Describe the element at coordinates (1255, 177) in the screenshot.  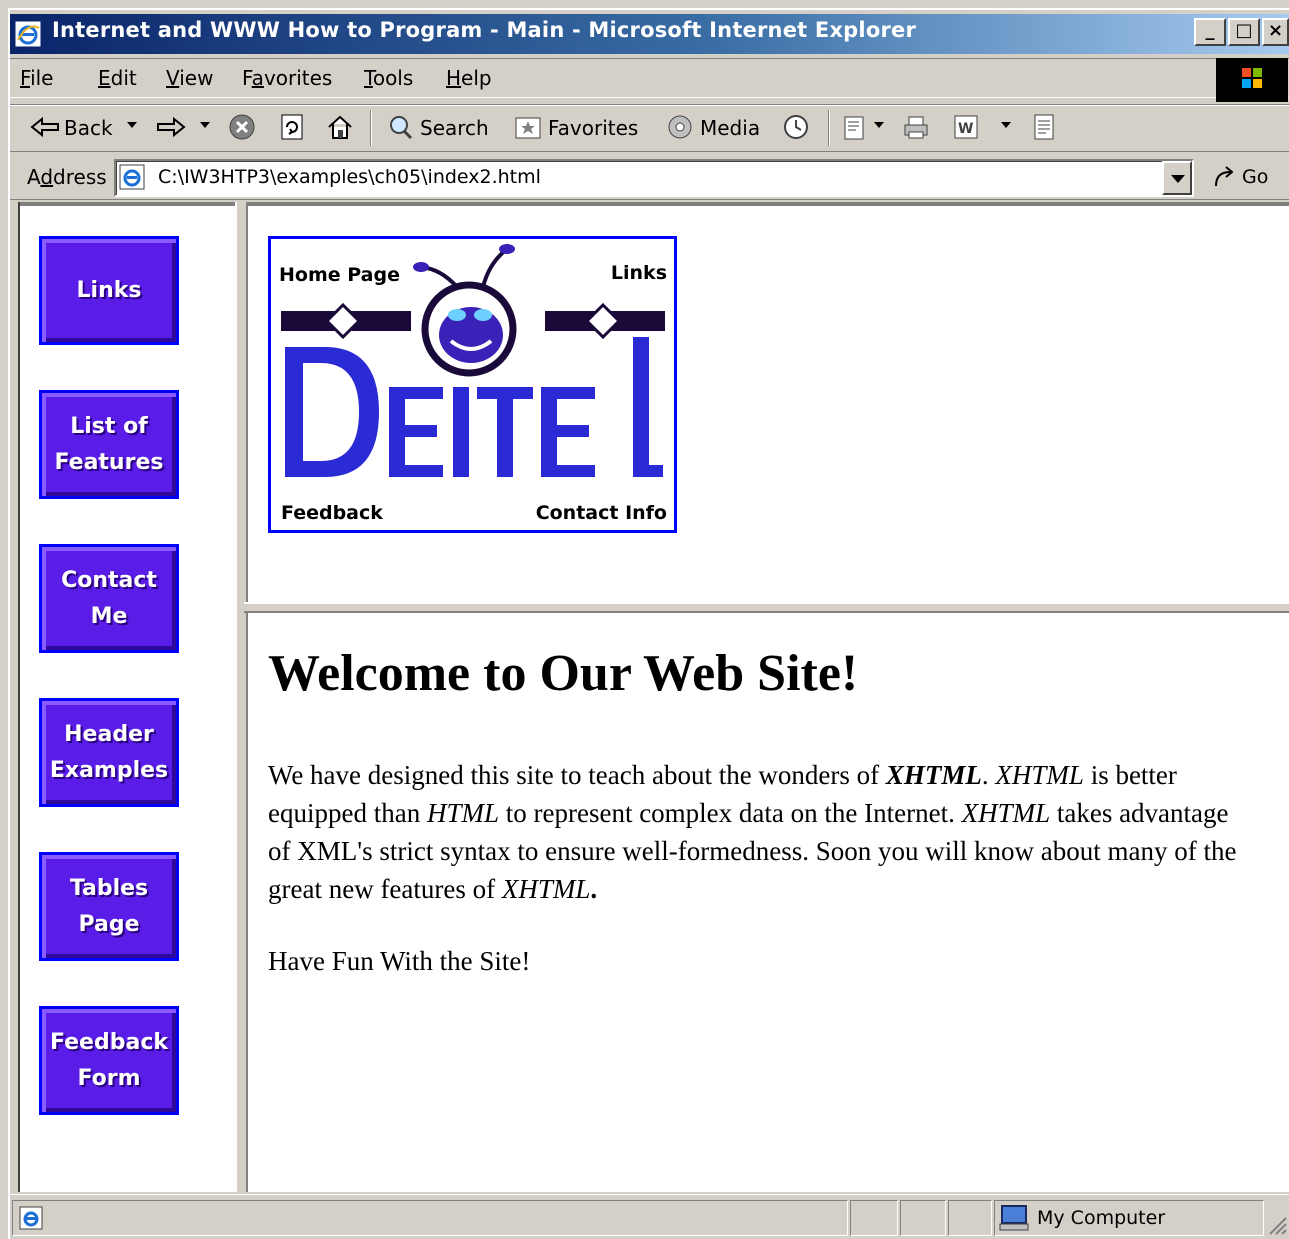
I see `go-button: Go` at that location.